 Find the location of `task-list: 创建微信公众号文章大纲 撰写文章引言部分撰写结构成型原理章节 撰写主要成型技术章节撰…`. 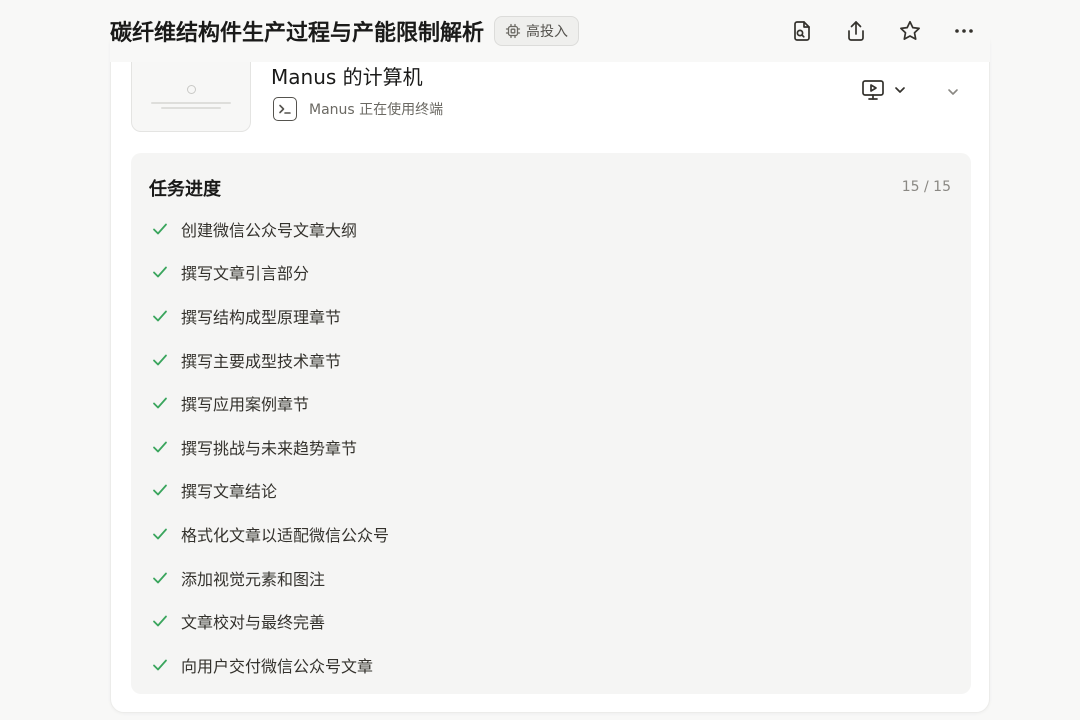

task-list: 创建微信公众号文章大纲 撰写文章引言部分撰写结构成型原理章节 撰写主要成型技术章节撰… is located at coordinates (270, 447).